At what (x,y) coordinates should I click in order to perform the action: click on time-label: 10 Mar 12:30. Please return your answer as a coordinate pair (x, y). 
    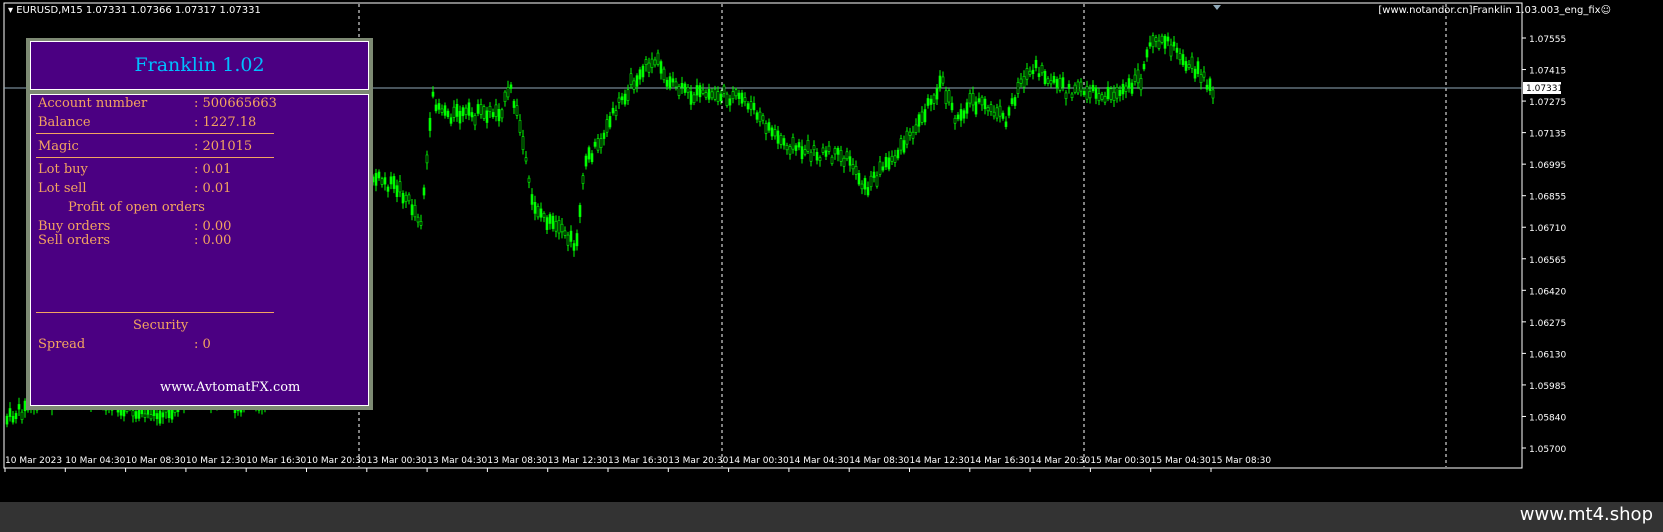
    Looking at the image, I should click on (216, 461).